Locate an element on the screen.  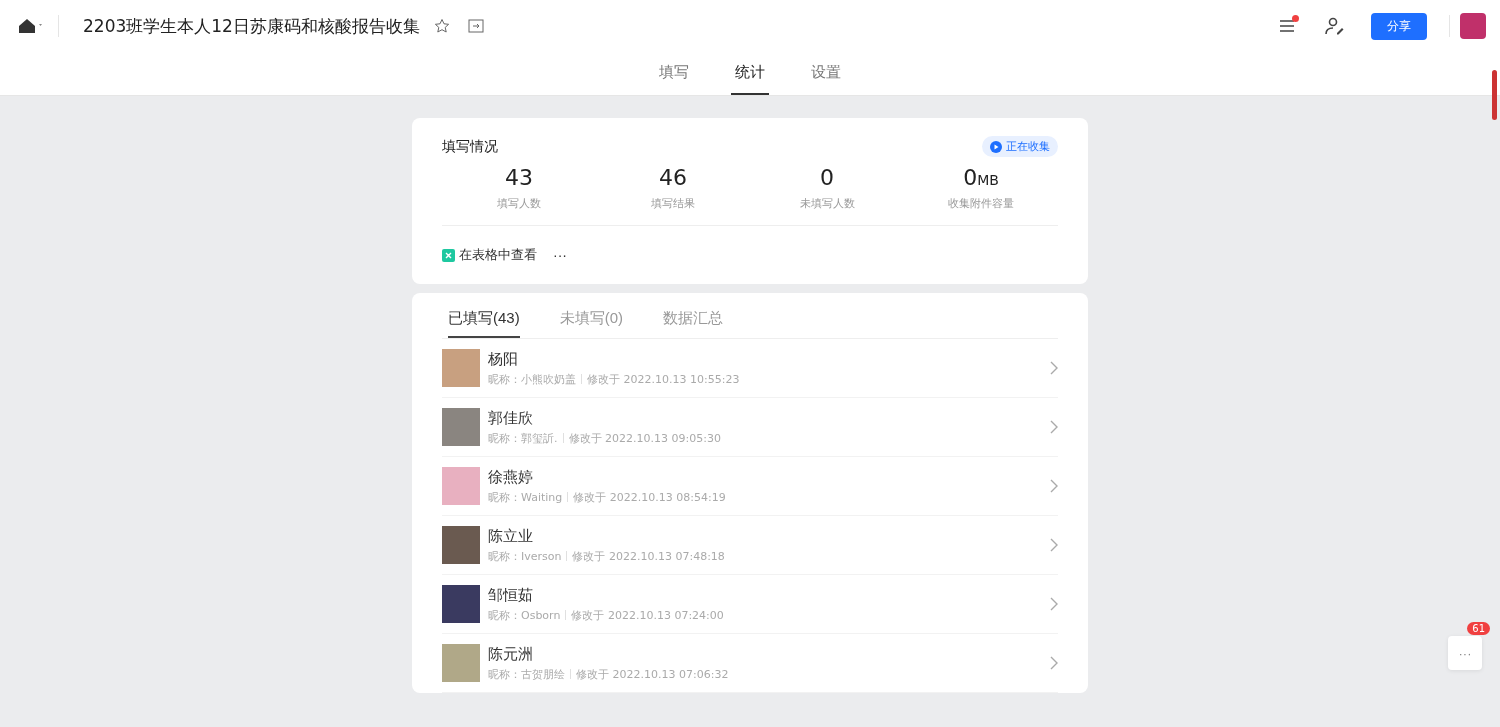
nickname-text: 昵称：郭玺訢. is located at coordinates (523, 438).